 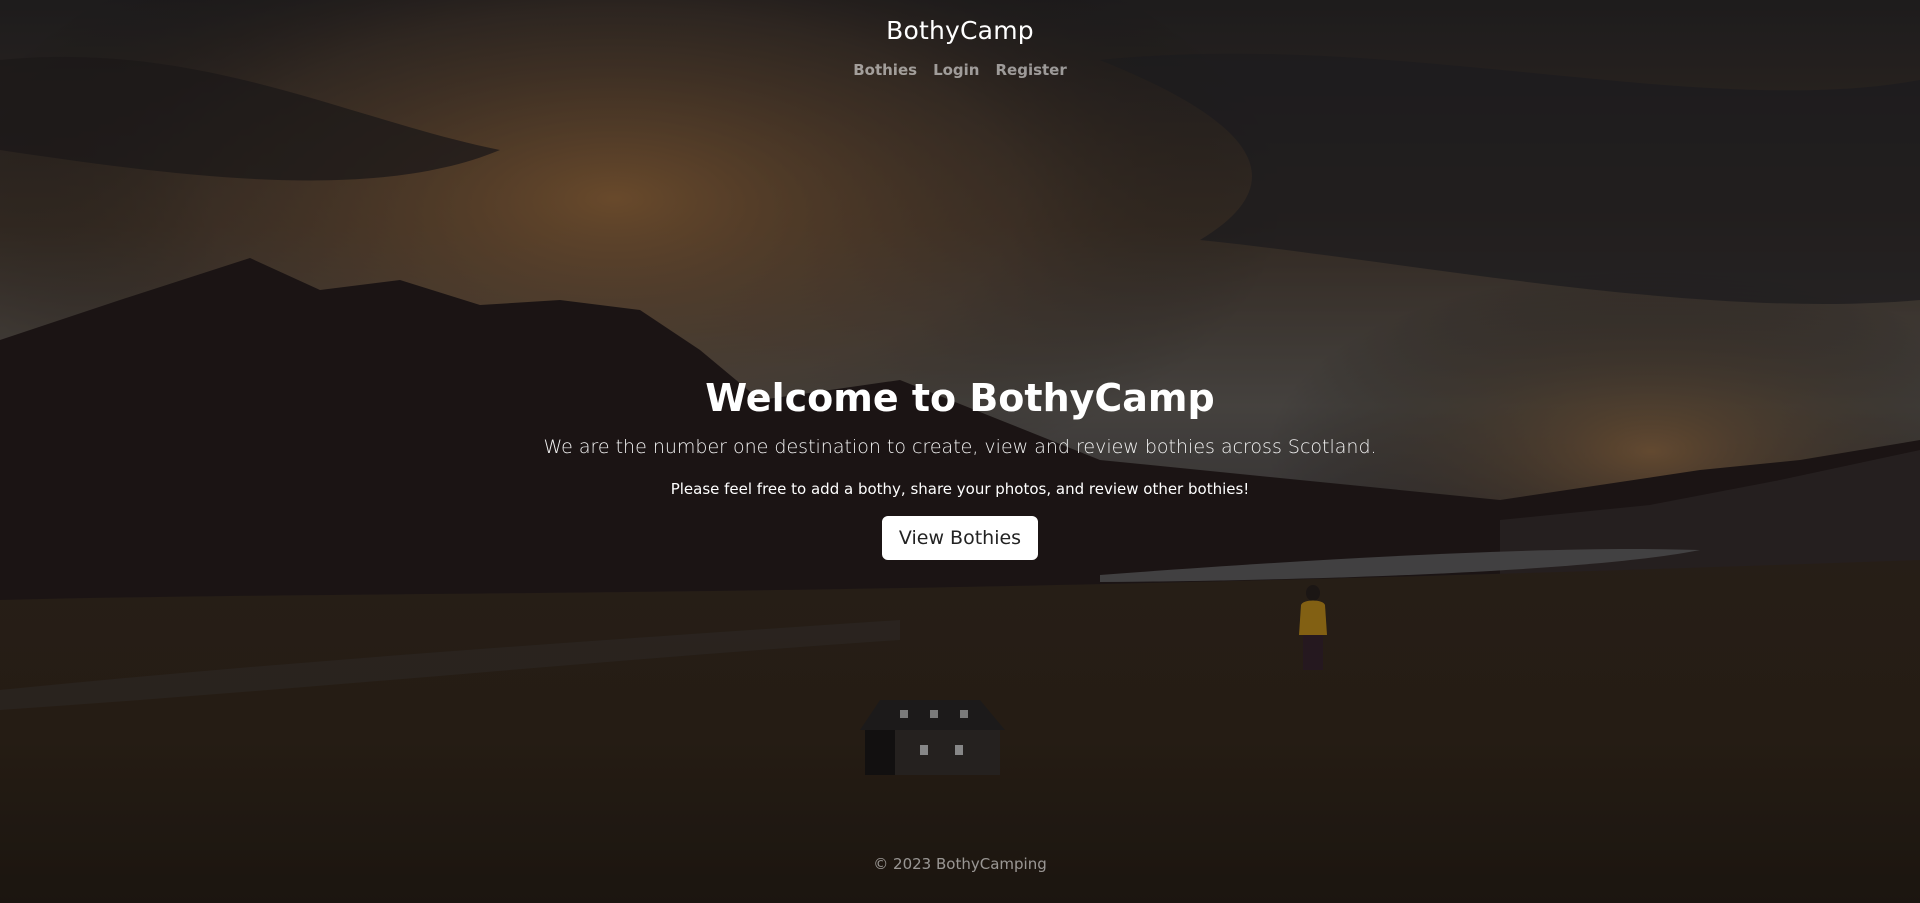 I want to click on view-bothies-button: View Bothies, so click(x=960, y=538).